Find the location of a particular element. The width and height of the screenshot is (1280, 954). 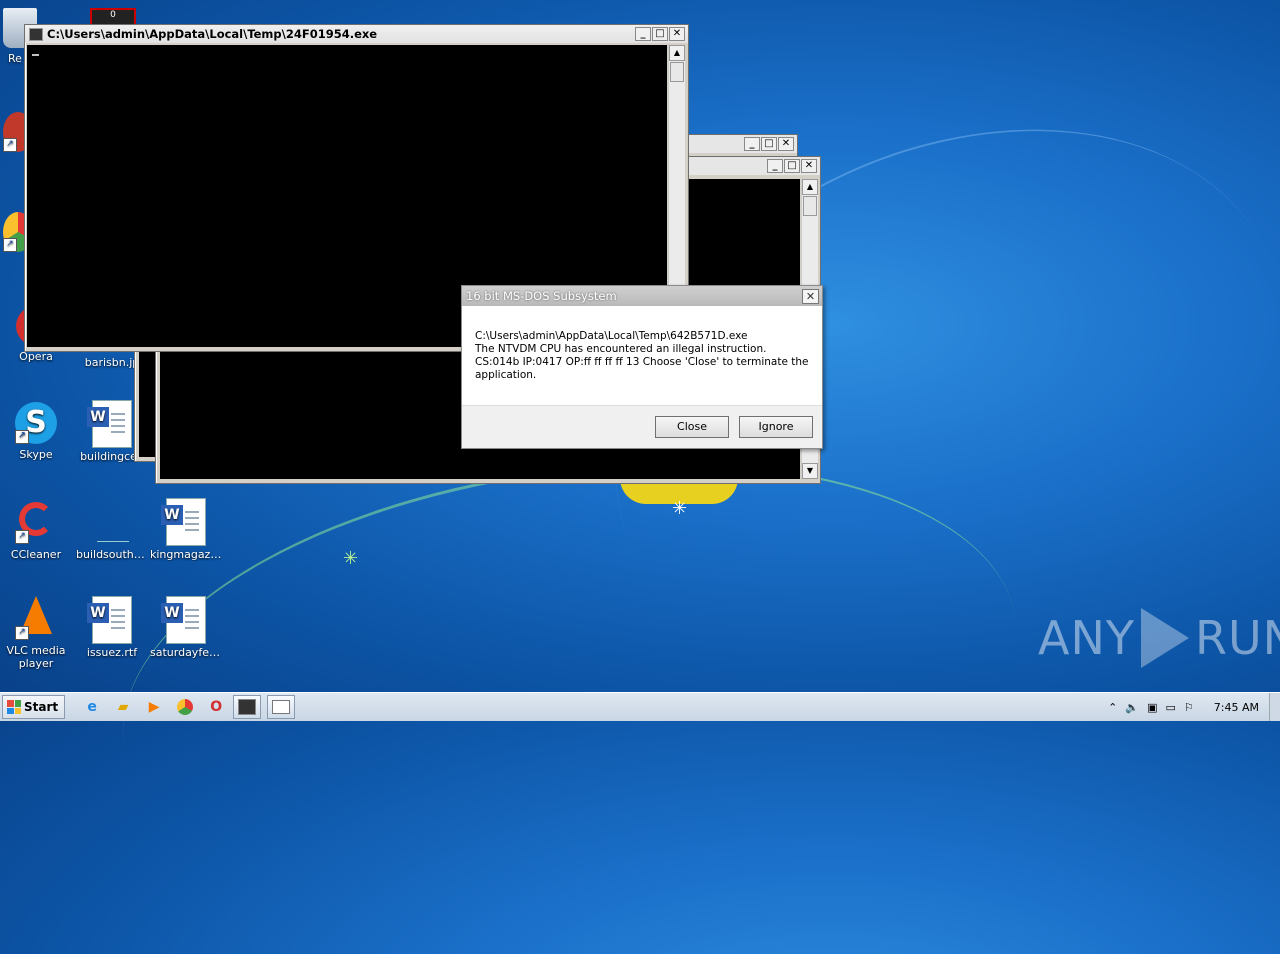

action-center-flag-icon: ⚐ is located at coordinates (1189, 707).